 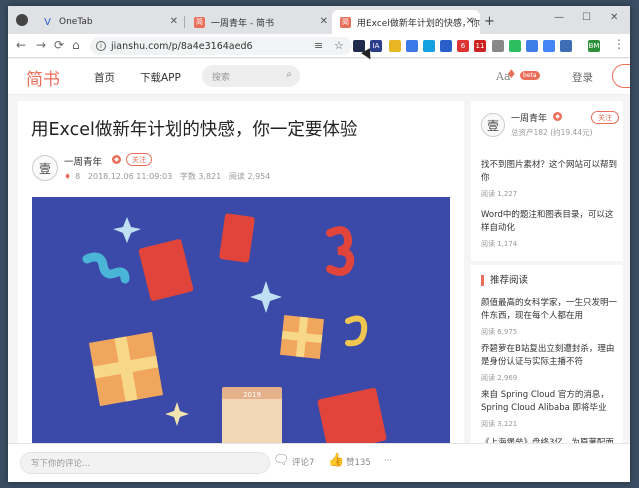 I want to click on onetab-icon: V, so click(x=47, y=22).